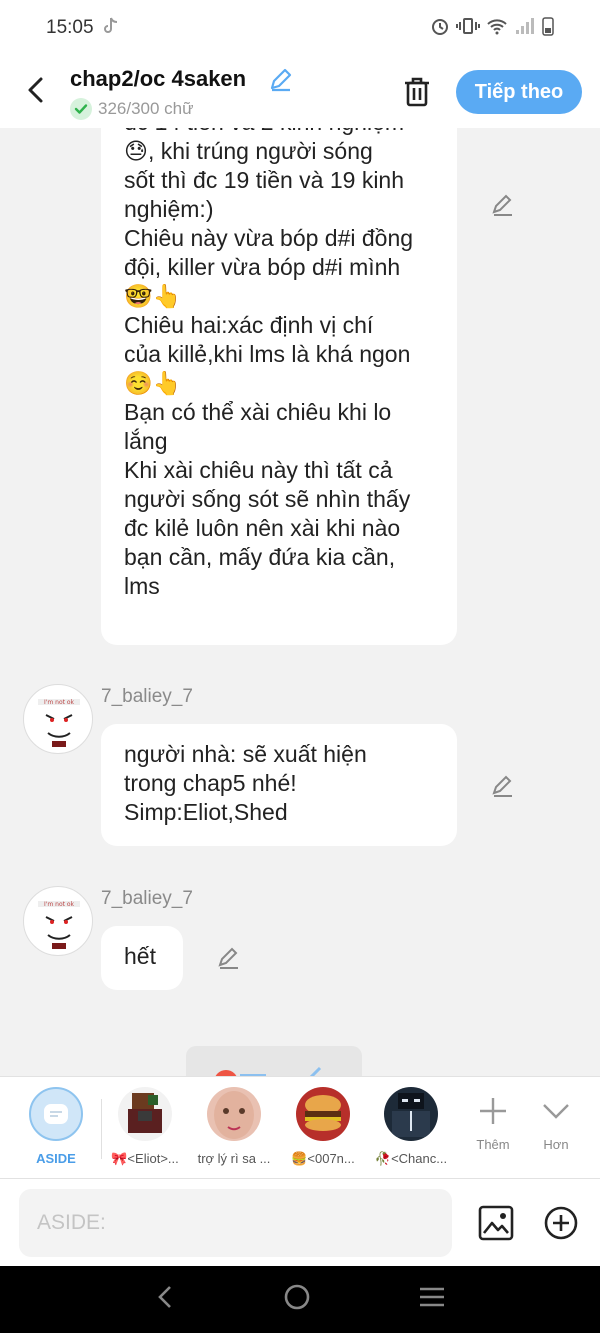  I want to click on message-bubble: hết, so click(142, 958).